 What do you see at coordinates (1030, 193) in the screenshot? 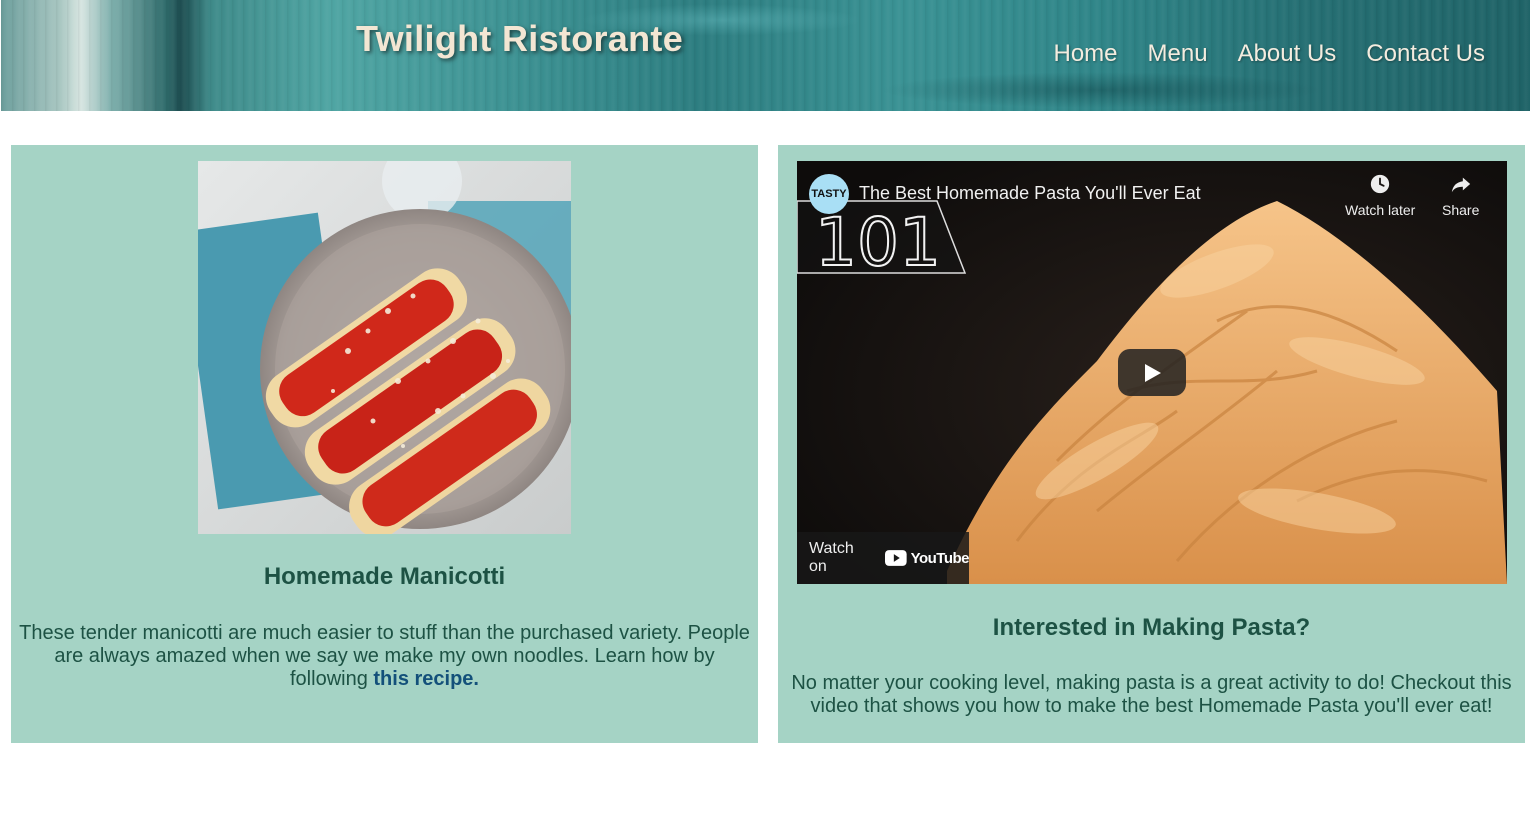
I see `video-title: The Best Homemade Pasta You'll Ever Eat` at bounding box center [1030, 193].